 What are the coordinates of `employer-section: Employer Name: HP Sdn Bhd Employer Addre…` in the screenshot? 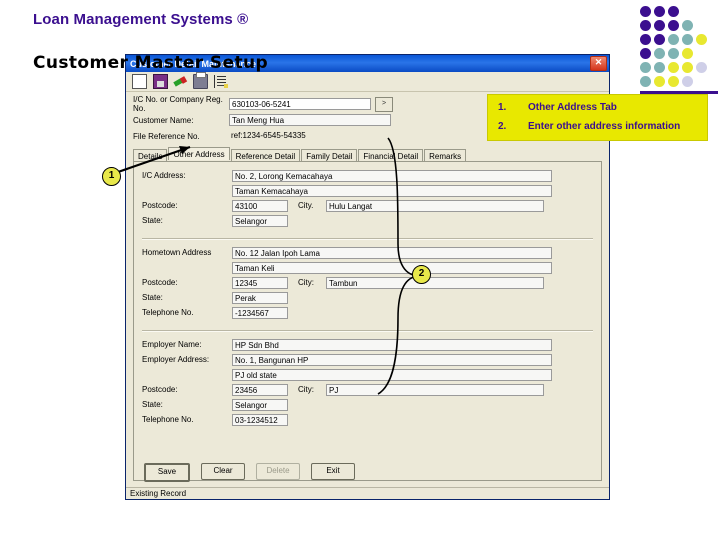 It's located at (367, 386).